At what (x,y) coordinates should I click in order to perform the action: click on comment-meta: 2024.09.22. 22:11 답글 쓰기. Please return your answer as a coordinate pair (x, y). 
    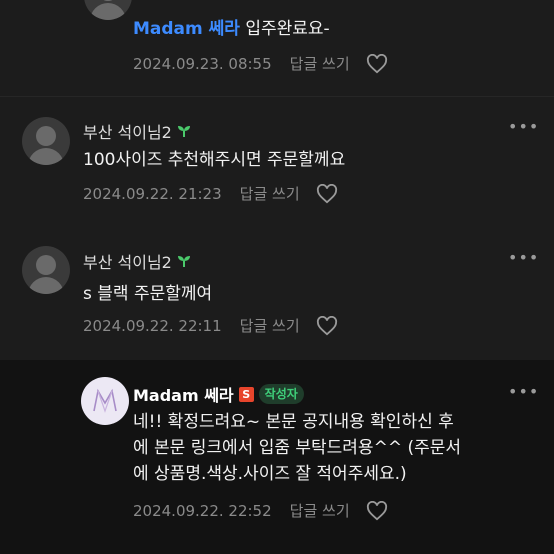
    Looking at the image, I should click on (210, 325).